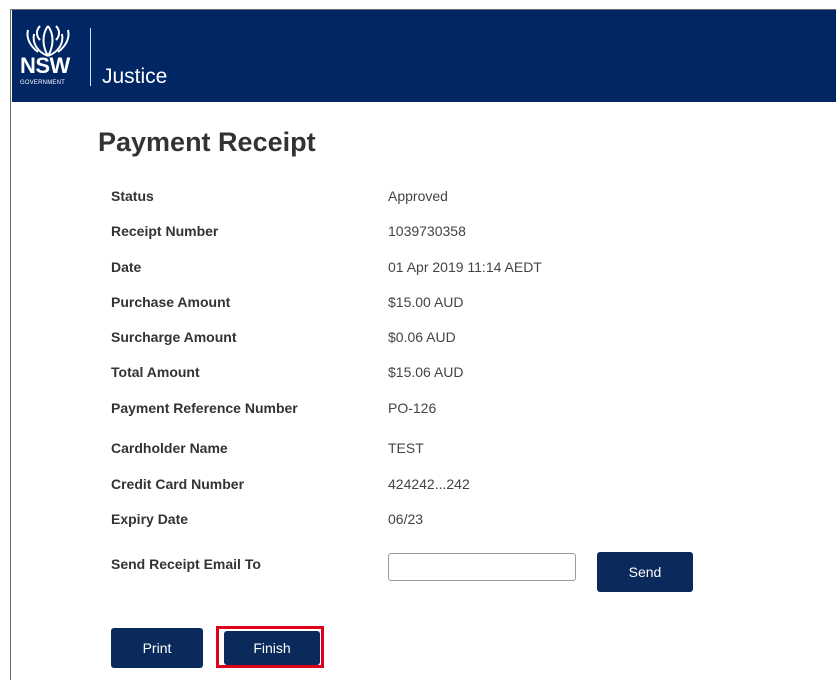 The image size is (836, 680). I want to click on receipt-row: Receipt Number 1039730358, so click(391, 232).